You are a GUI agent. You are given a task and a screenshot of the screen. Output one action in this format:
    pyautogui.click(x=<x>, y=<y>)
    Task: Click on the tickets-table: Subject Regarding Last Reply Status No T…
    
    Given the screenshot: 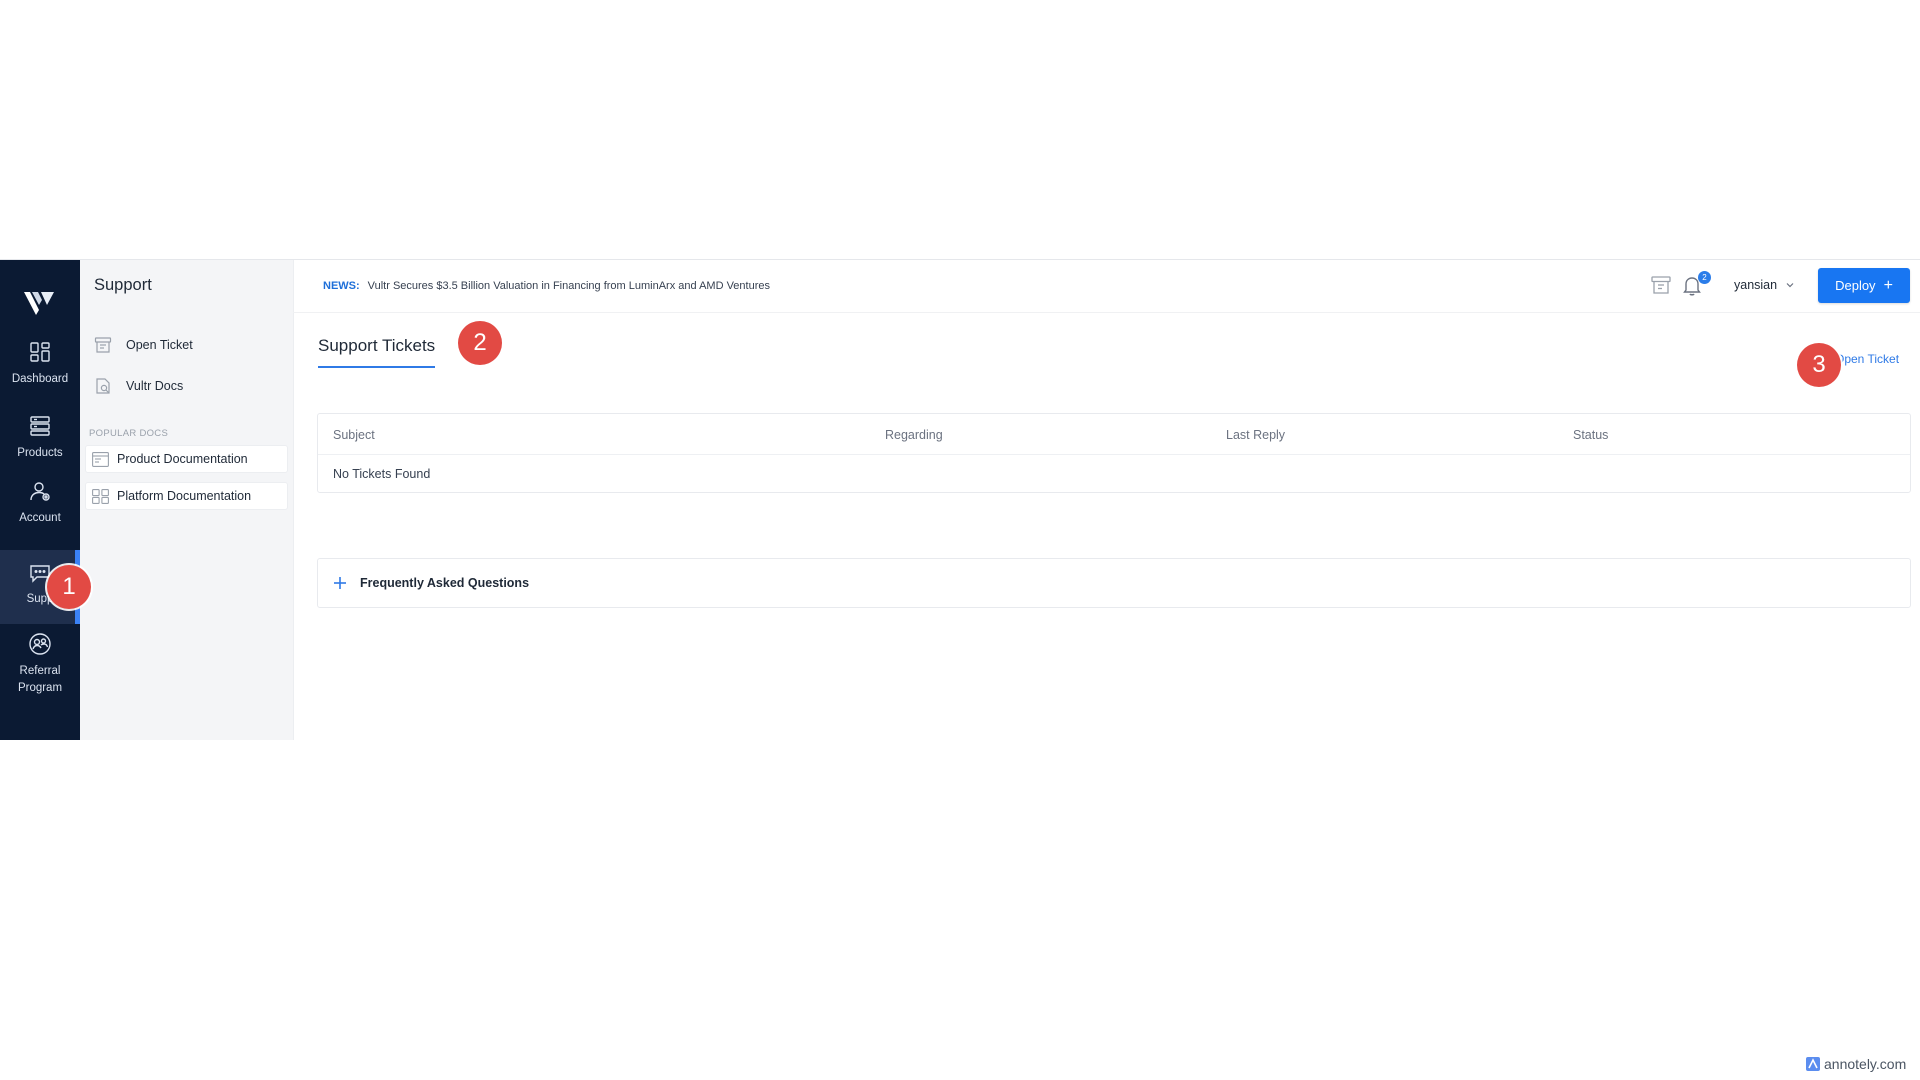 What is the action you would take?
    pyautogui.click(x=1114, y=453)
    